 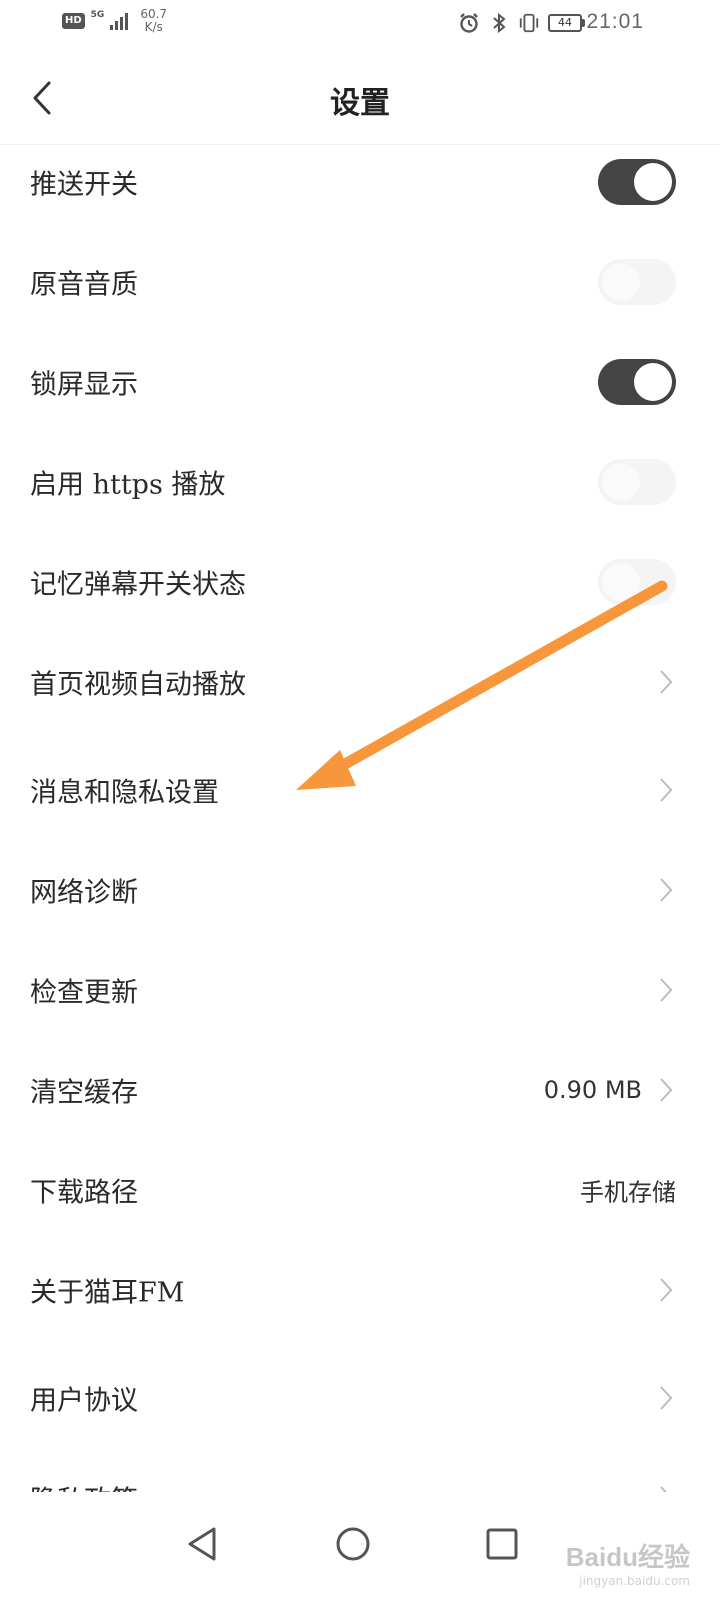 I want to click on cache-size: 0.90 MB, so click(x=592, y=1090).